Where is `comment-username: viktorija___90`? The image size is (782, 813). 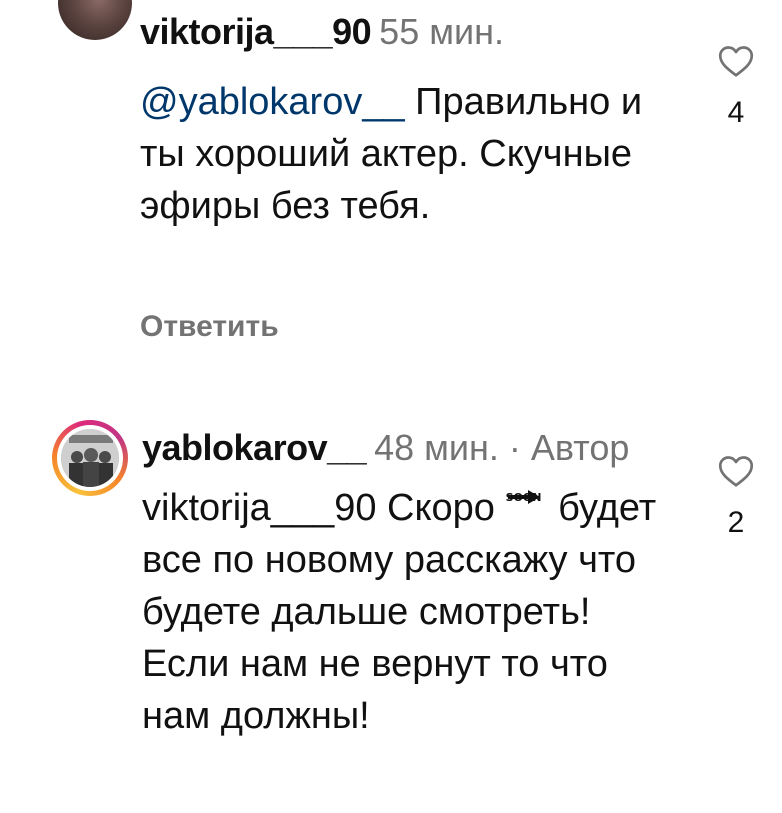
comment-username: viktorija___90 is located at coordinates (256, 31).